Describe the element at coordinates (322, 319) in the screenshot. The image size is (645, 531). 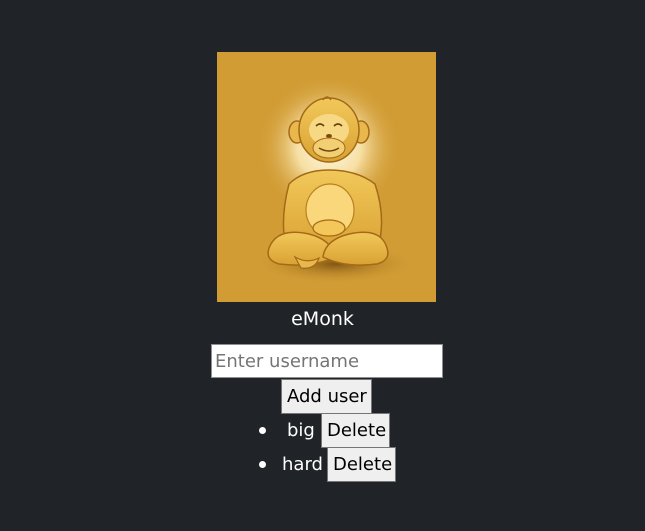
I see `app-title: eMonk` at that location.